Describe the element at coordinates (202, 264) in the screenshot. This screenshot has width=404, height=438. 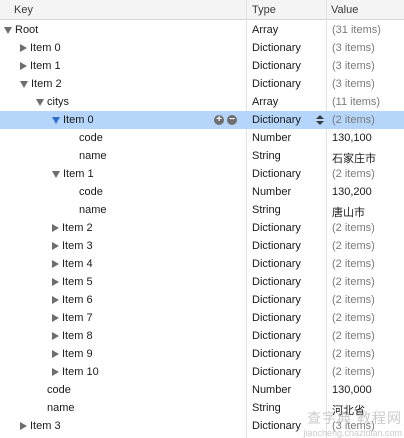
I see `tree-row: Item 4 Dictionary (2 items)` at that location.